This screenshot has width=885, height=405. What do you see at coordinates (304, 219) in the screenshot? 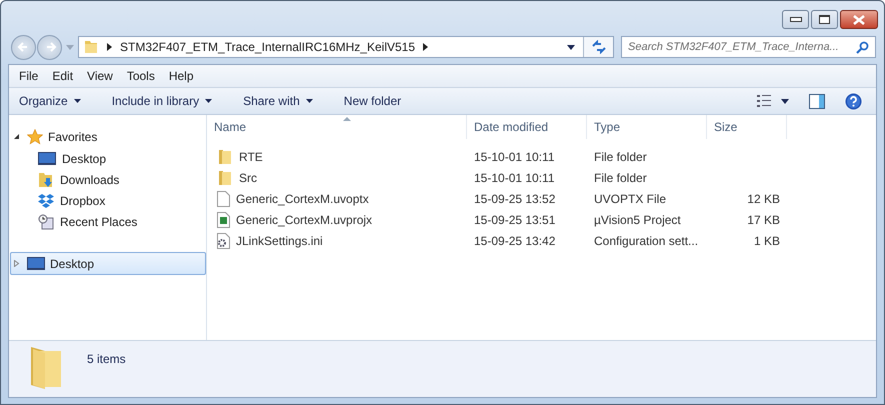
I see `file-name: Generic_CortexM.uvprojx` at bounding box center [304, 219].